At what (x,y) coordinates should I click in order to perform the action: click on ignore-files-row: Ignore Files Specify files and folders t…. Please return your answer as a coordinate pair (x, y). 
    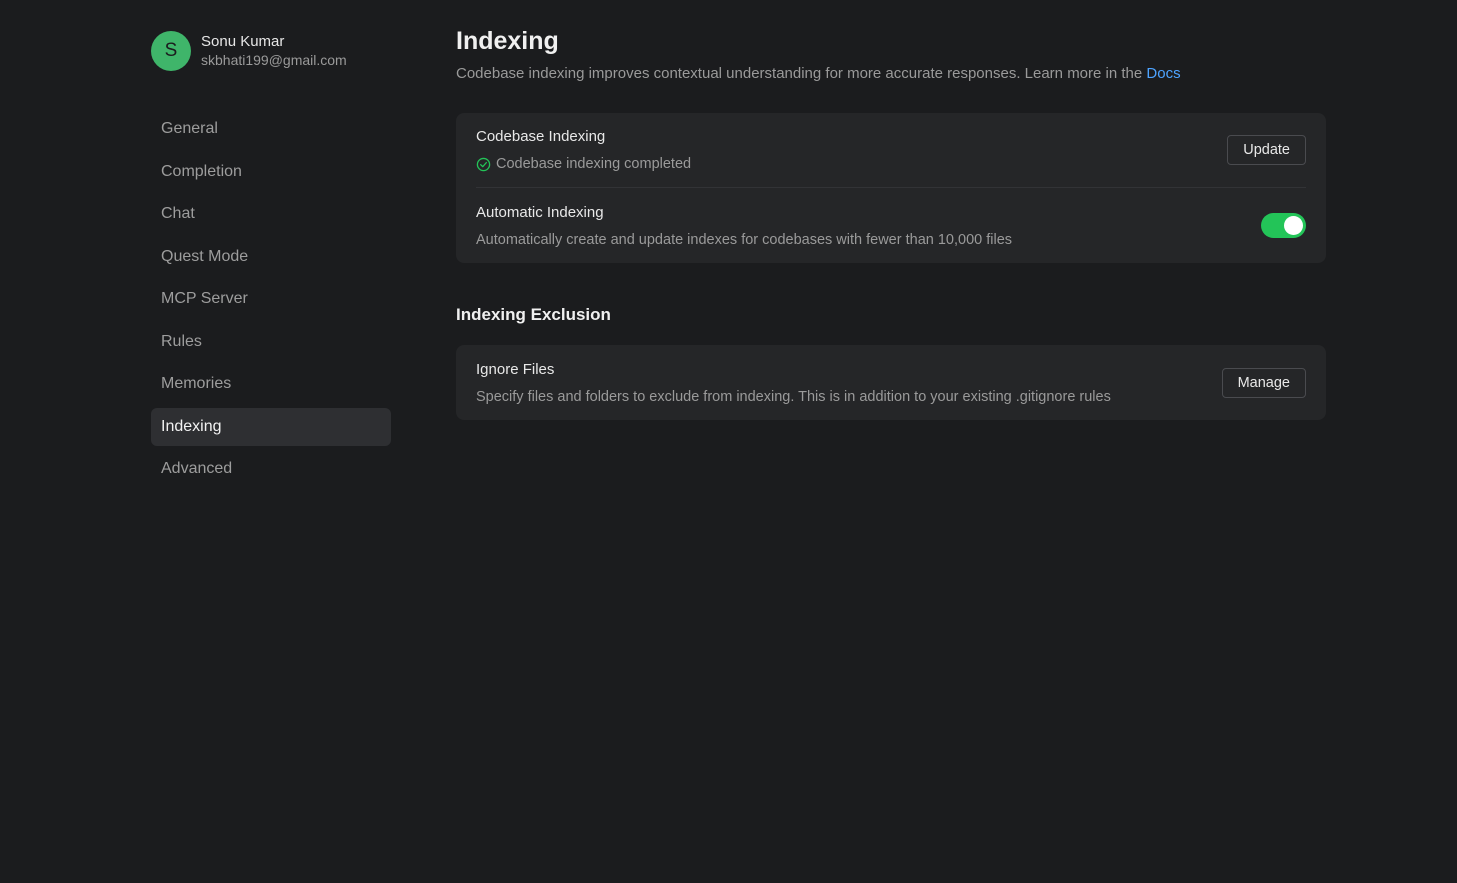
    Looking at the image, I should click on (891, 382).